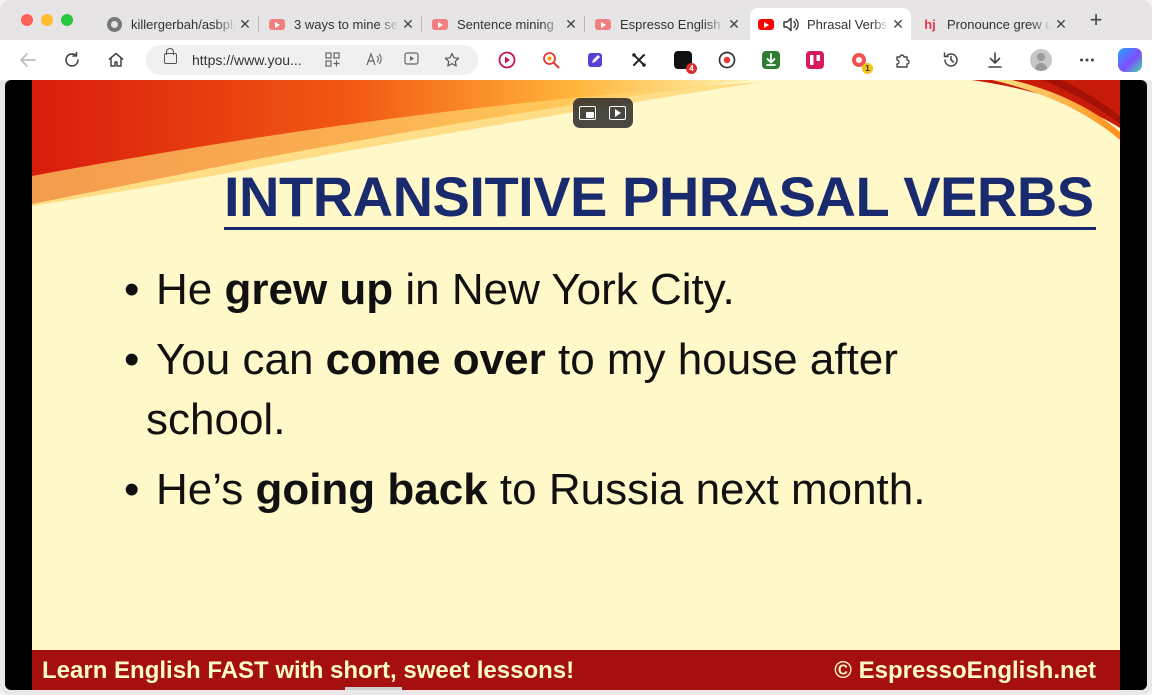 The image size is (1152, 695). What do you see at coordinates (1041, 60) in the screenshot?
I see `profile-avatar` at bounding box center [1041, 60].